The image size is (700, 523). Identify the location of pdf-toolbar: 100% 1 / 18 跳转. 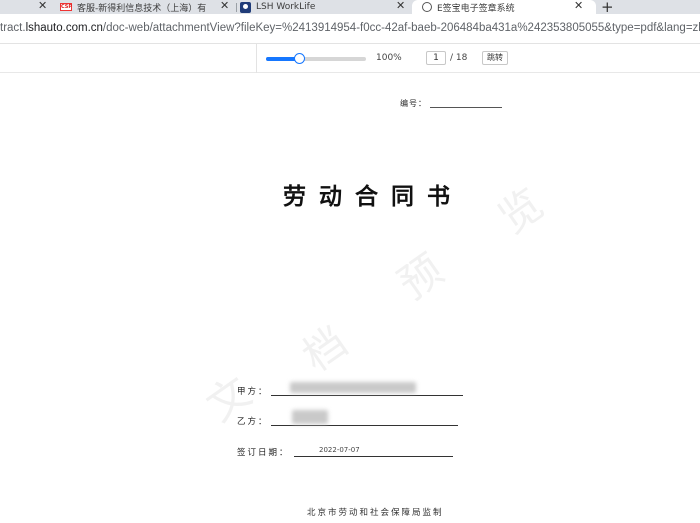
(350, 58).